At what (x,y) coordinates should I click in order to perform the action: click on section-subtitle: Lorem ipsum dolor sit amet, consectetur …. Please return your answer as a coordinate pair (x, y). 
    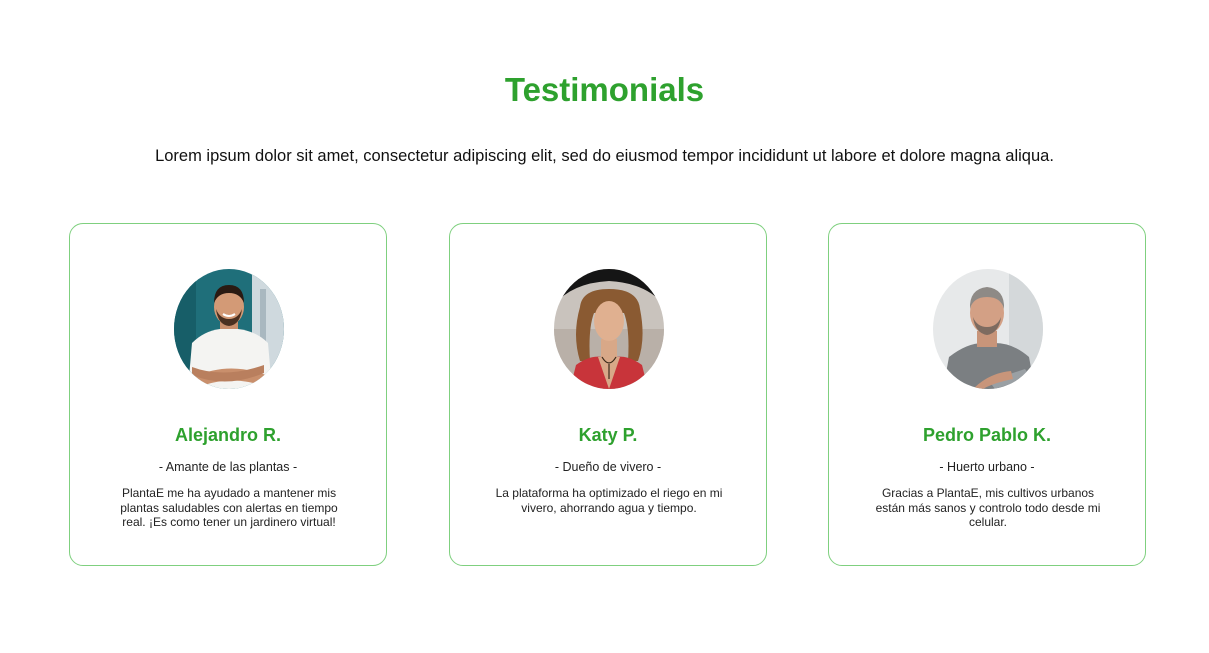
    Looking at the image, I should click on (604, 156).